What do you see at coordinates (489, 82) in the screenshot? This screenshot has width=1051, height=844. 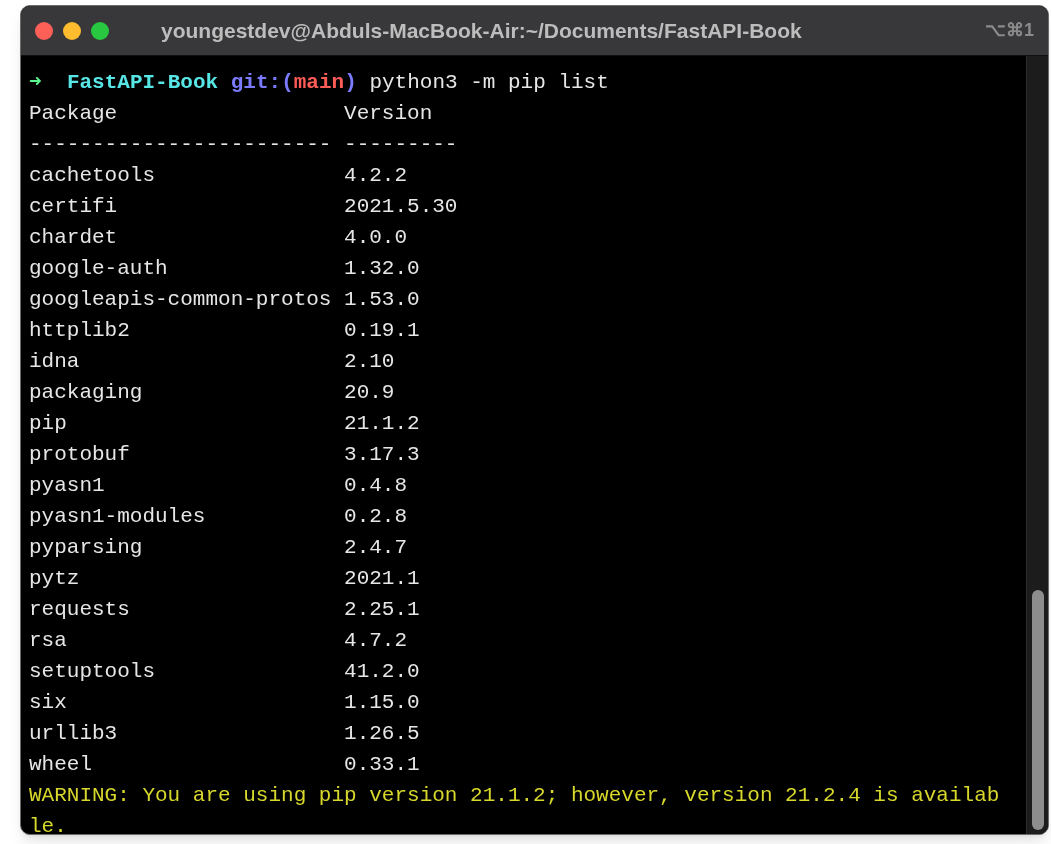 I see `command-text: python3 -m pip list` at bounding box center [489, 82].